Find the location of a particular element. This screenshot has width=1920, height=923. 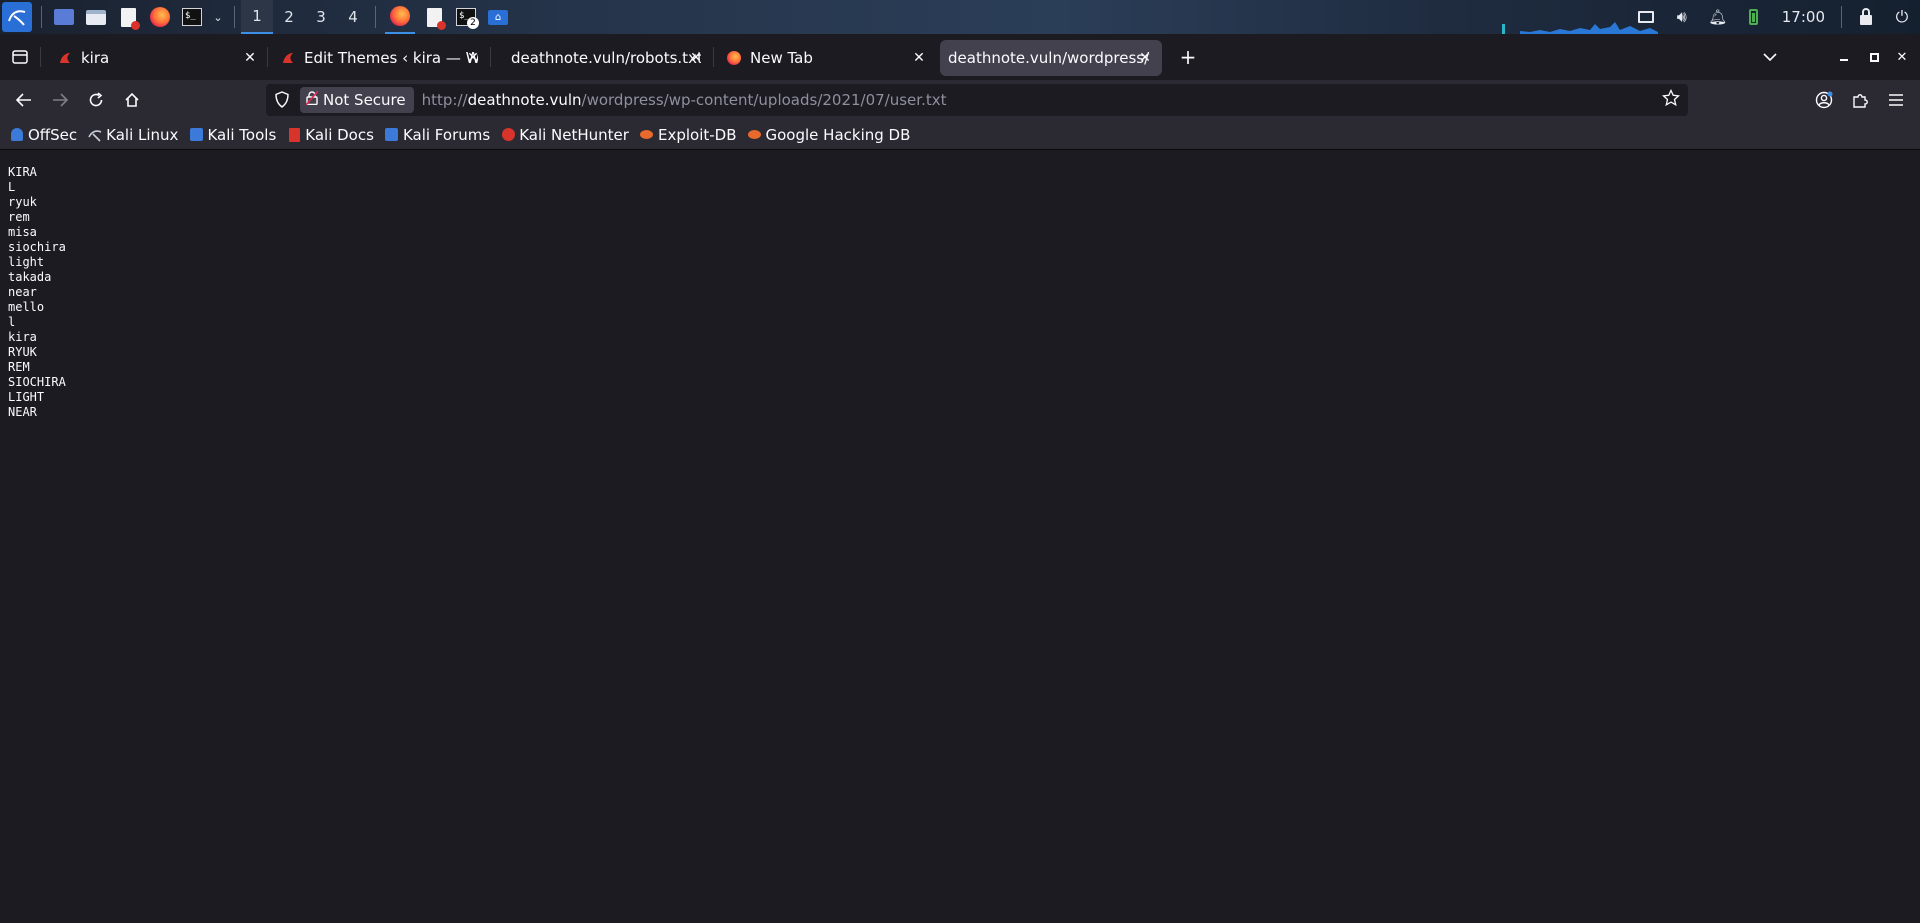

text-line: mello is located at coordinates (26, 307).